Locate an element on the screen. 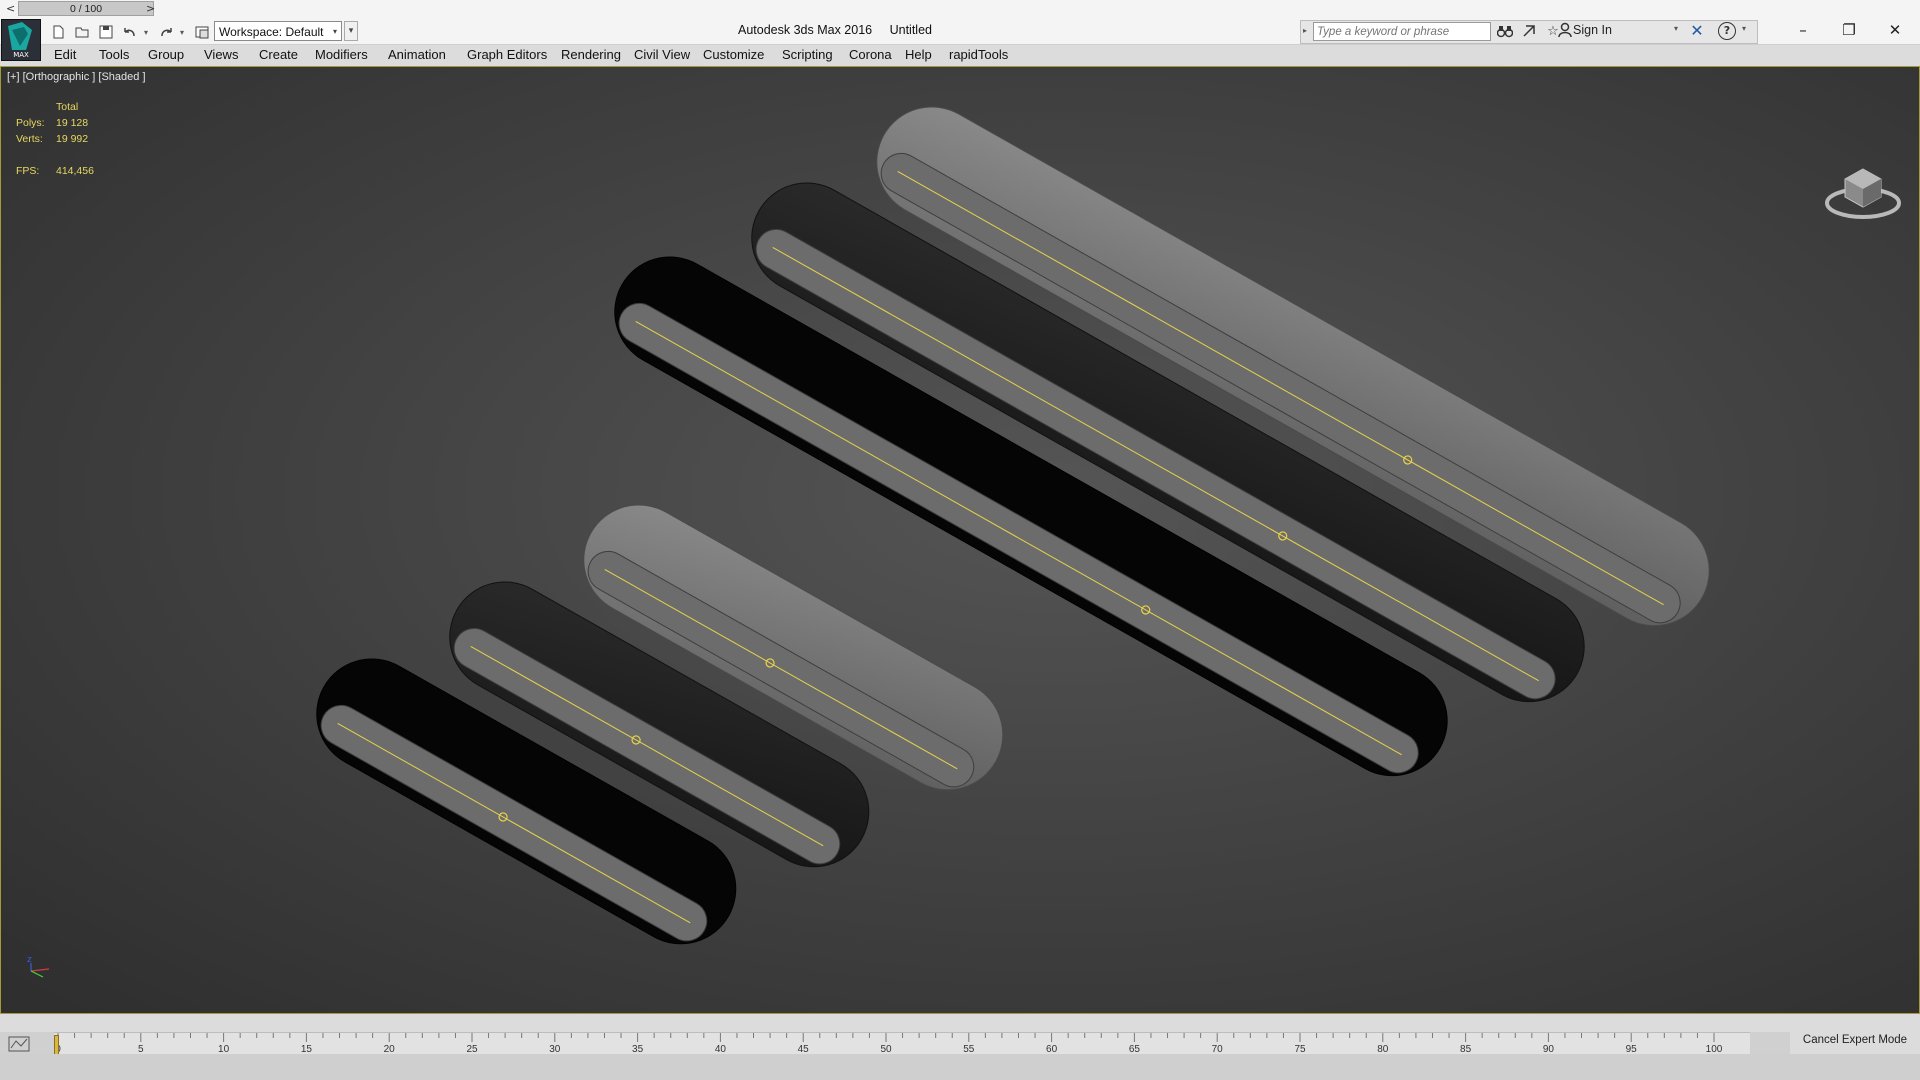 This screenshot has width=1920, height=1080. user-icon is located at coordinates (1565, 32).